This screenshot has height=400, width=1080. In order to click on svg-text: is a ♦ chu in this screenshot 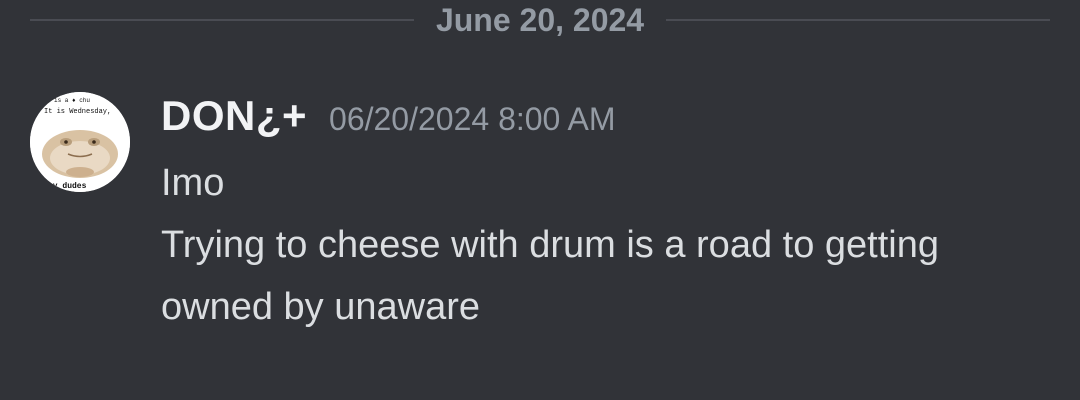, I will do `click(72, 100)`.